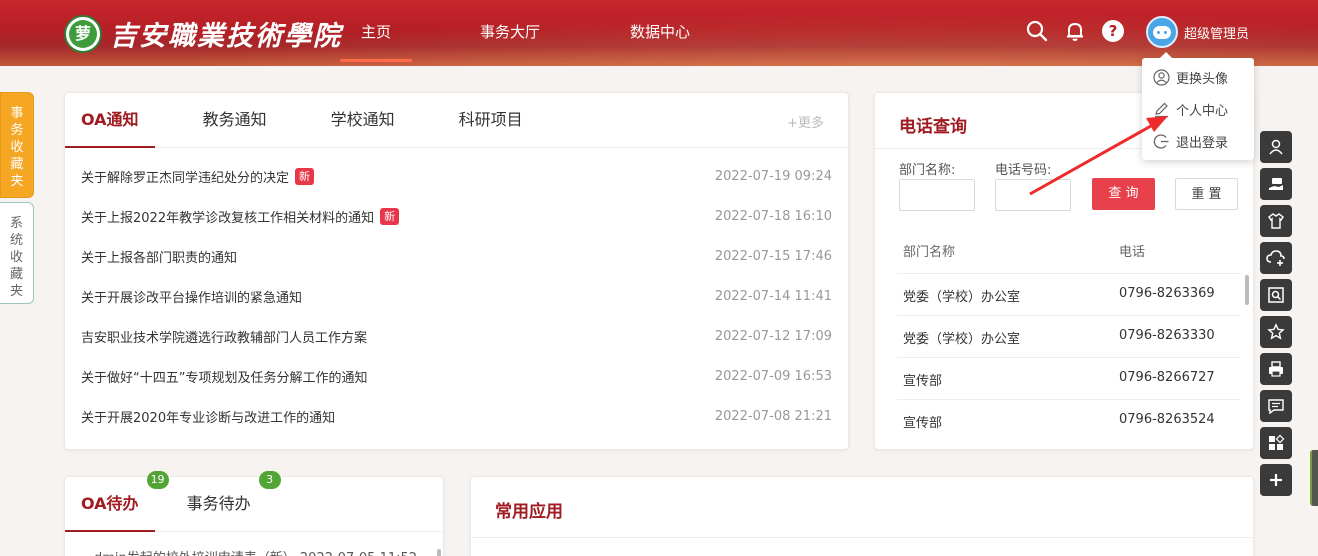  Describe the element at coordinates (192, 298) in the screenshot. I see `notice-title: 关于开展诊改平台操作培训的紧急通知` at that location.